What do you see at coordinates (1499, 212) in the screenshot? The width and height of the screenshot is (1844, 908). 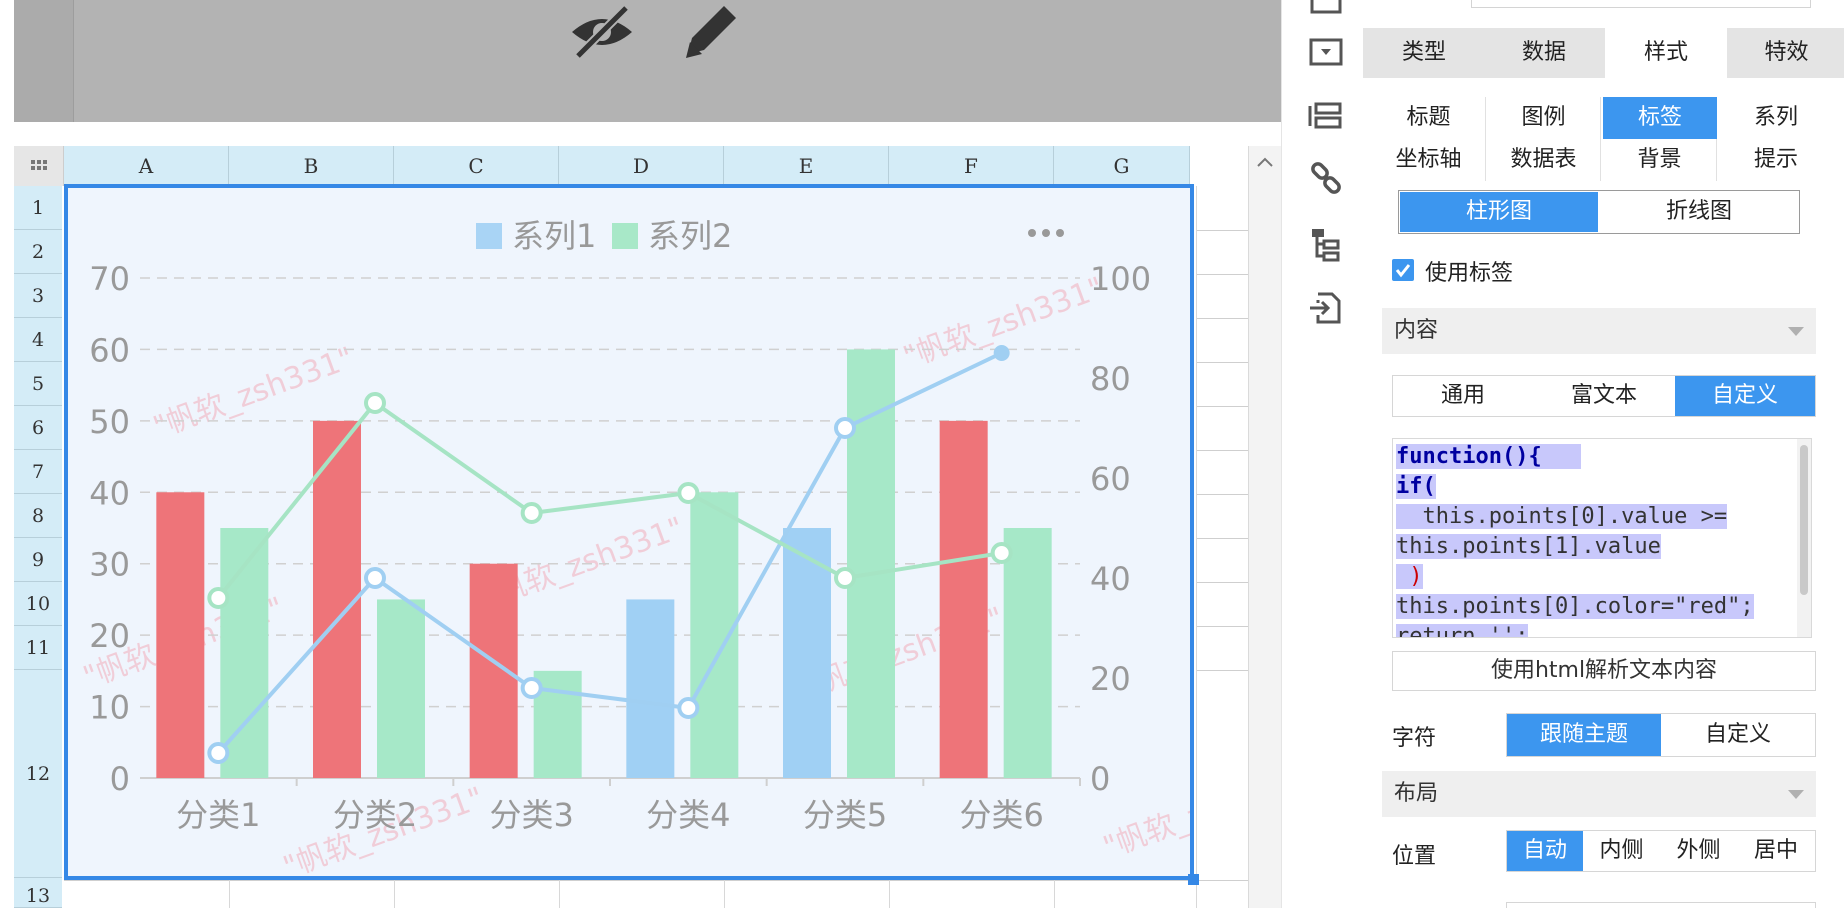 I see `chart-kind-bar: 柱形图` at bounding box center [1499, 212].